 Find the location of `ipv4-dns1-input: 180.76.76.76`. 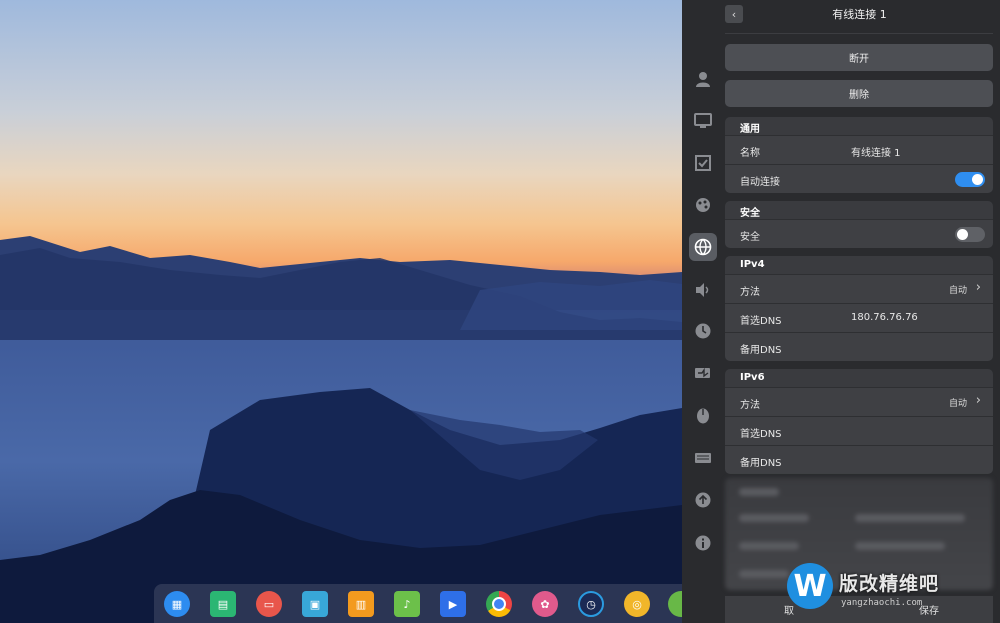

ipv4-dns1-input: 180.76.76.76 is located at coordinates (884, 317).